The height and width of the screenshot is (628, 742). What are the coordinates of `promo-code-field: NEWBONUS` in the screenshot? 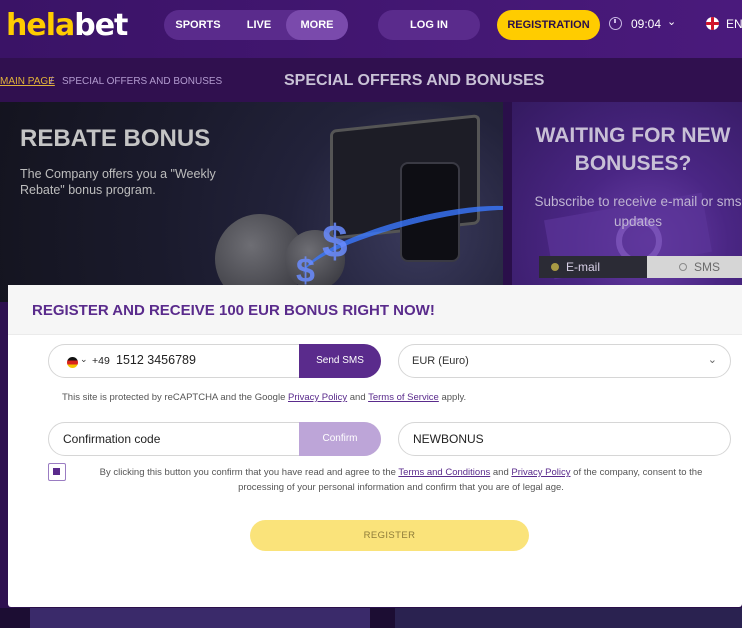 It's located at (564, 439).